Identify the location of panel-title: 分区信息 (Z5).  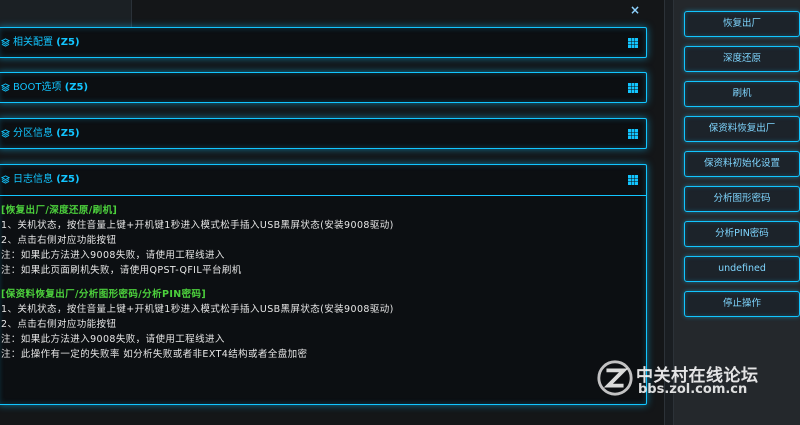
(46, 133).